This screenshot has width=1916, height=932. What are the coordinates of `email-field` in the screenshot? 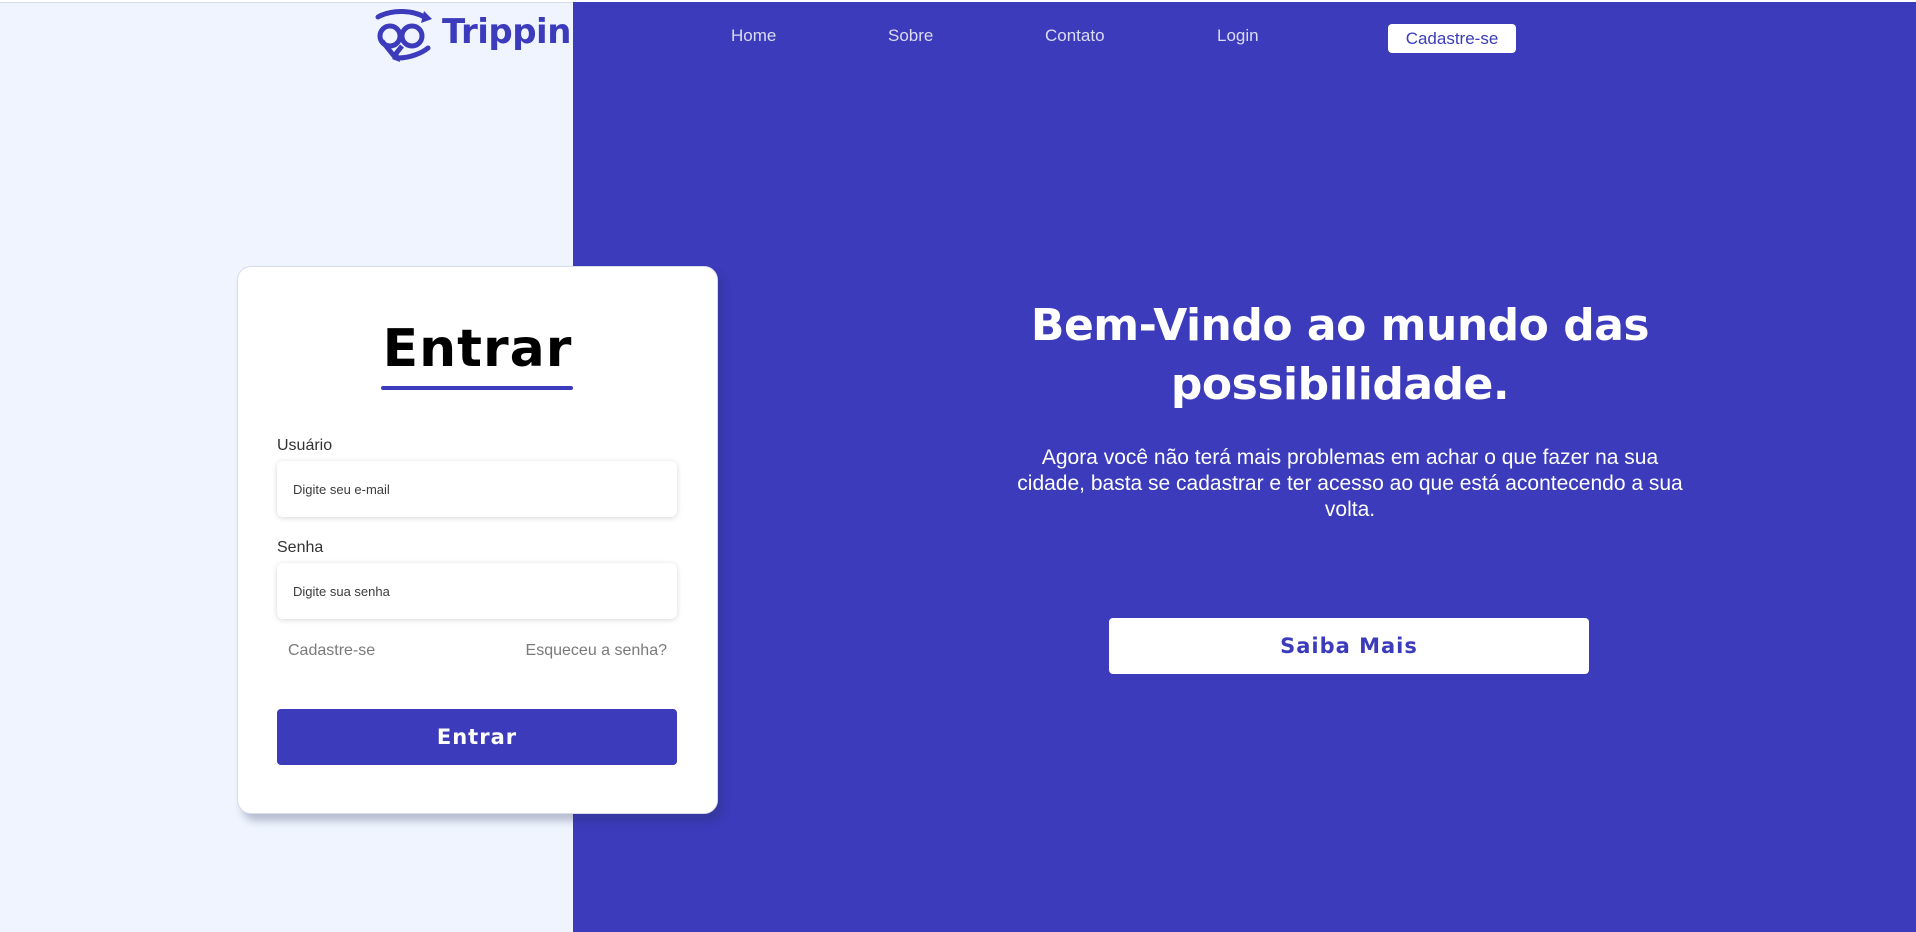 It's located at (477, 489).